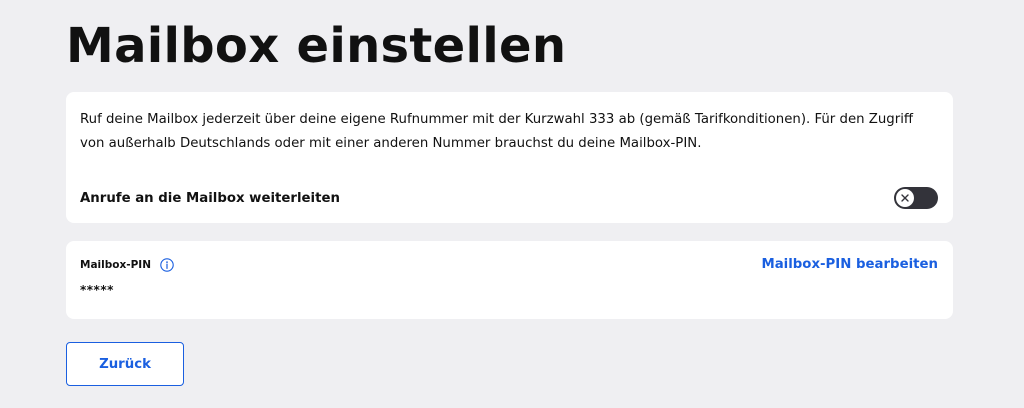 The image size is (1024, 408). I want to click on forward-setting-row: Anrufe an die Mailbox weiterleiten, so click(509, 198).